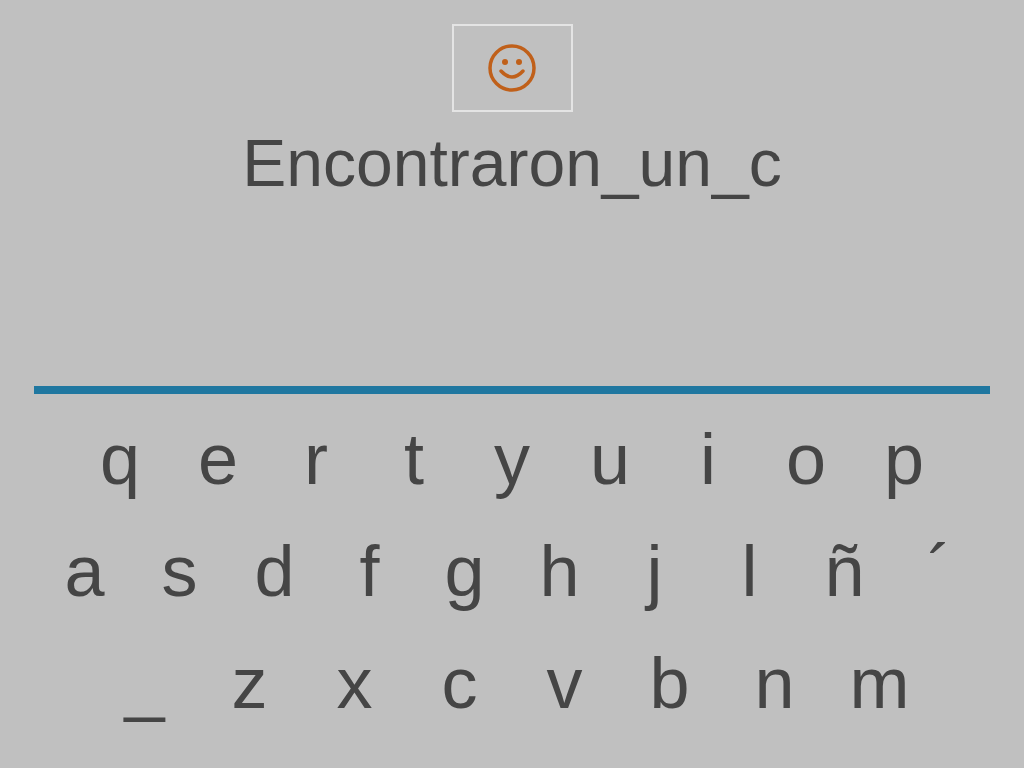 The height and width of the screenshot is (768, 1024). I want to click on letter-key: u, so click(610, 459).